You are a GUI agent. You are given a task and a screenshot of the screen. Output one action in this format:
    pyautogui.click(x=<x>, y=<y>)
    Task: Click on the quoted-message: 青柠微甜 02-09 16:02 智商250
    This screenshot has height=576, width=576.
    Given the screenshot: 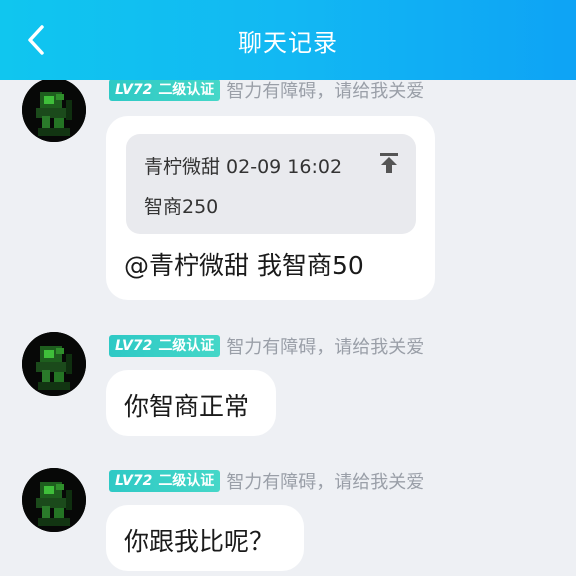 What is the action you would take?
    pyautogui.click(x=271, y=184)
    